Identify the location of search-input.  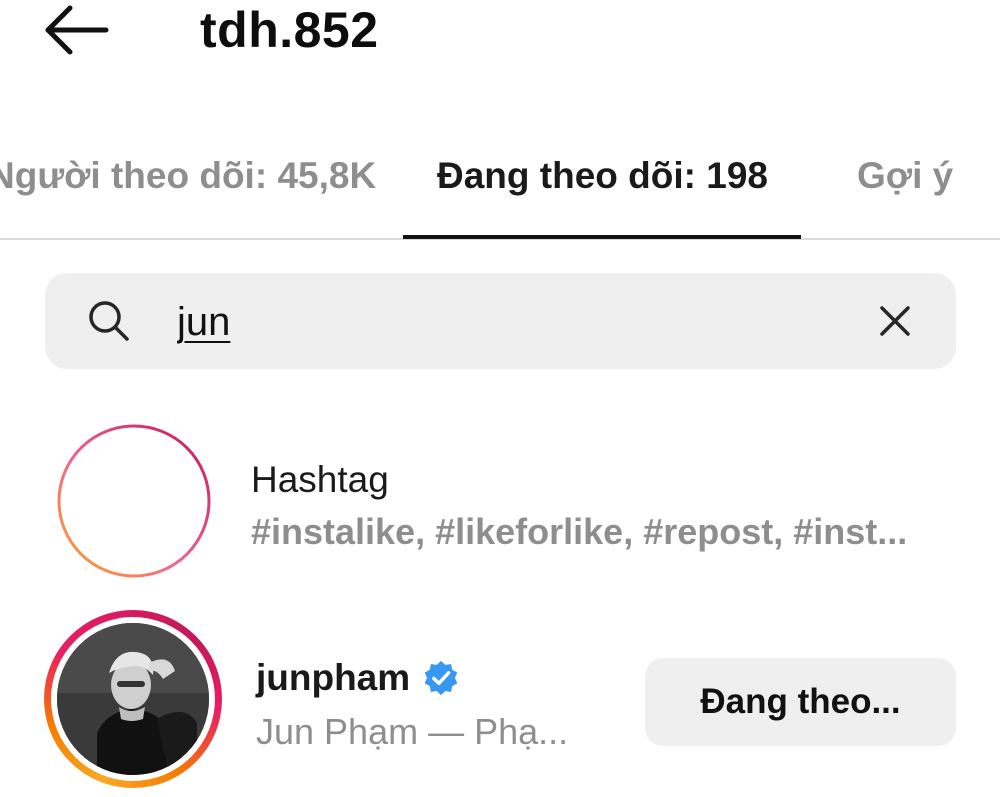
(502, 322).